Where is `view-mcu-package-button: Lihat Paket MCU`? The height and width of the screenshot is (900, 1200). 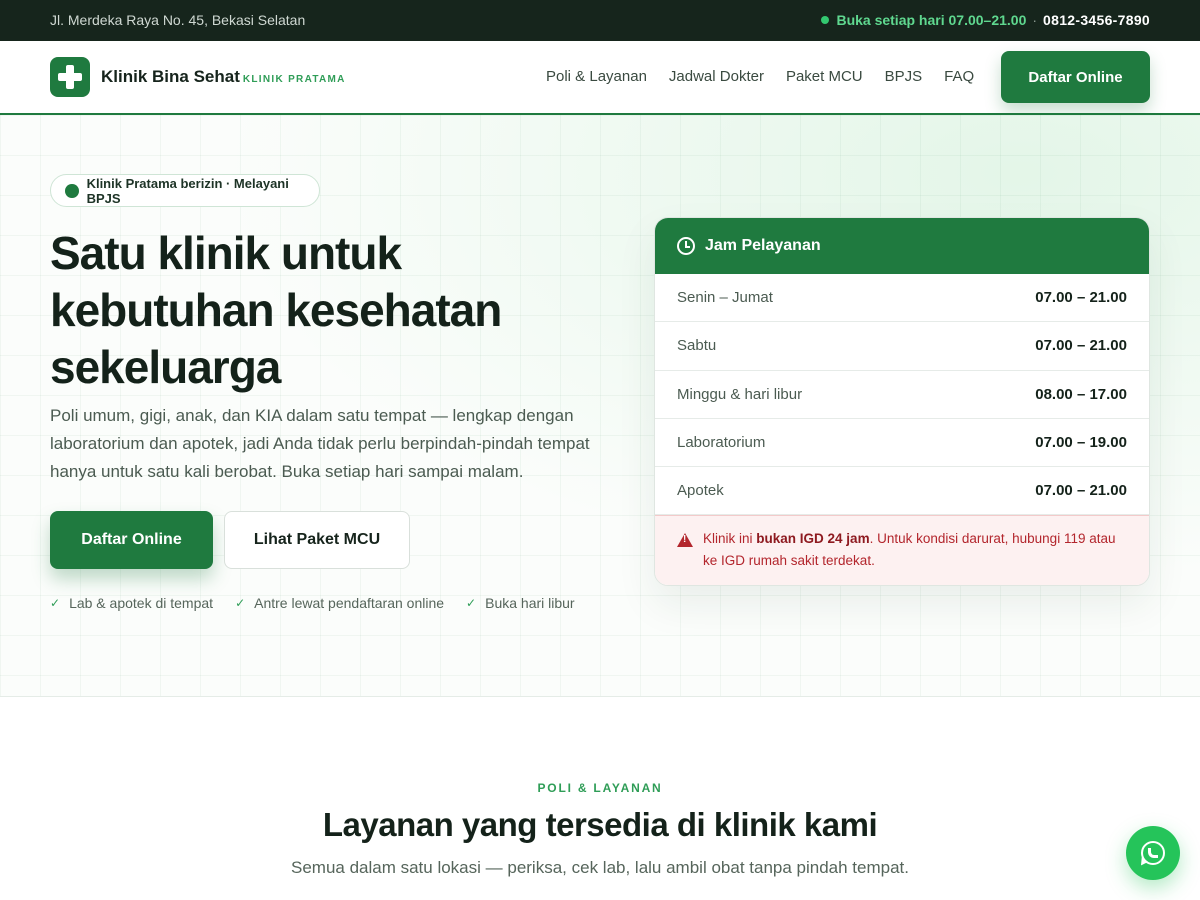 view-mcu-package-button: Lihat Paket MCU is located at coordinates (317, 540).